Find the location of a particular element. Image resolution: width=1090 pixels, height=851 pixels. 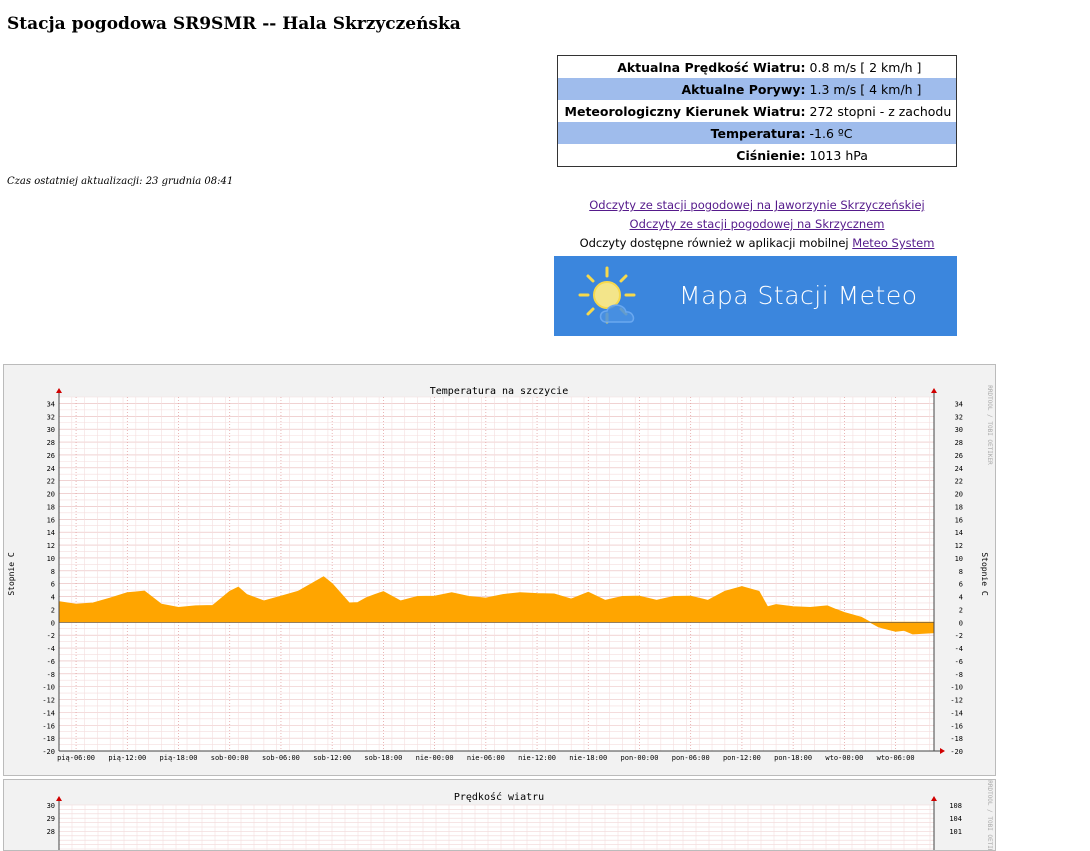

y-tick-left: 0 is located at coordinates (53, 623).